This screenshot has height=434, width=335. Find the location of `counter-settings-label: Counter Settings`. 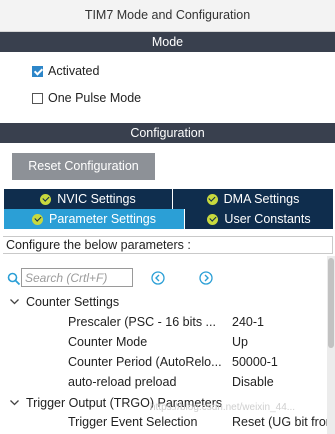

counter-settings-label: Counter Settings is located at coordinates (73, 301).